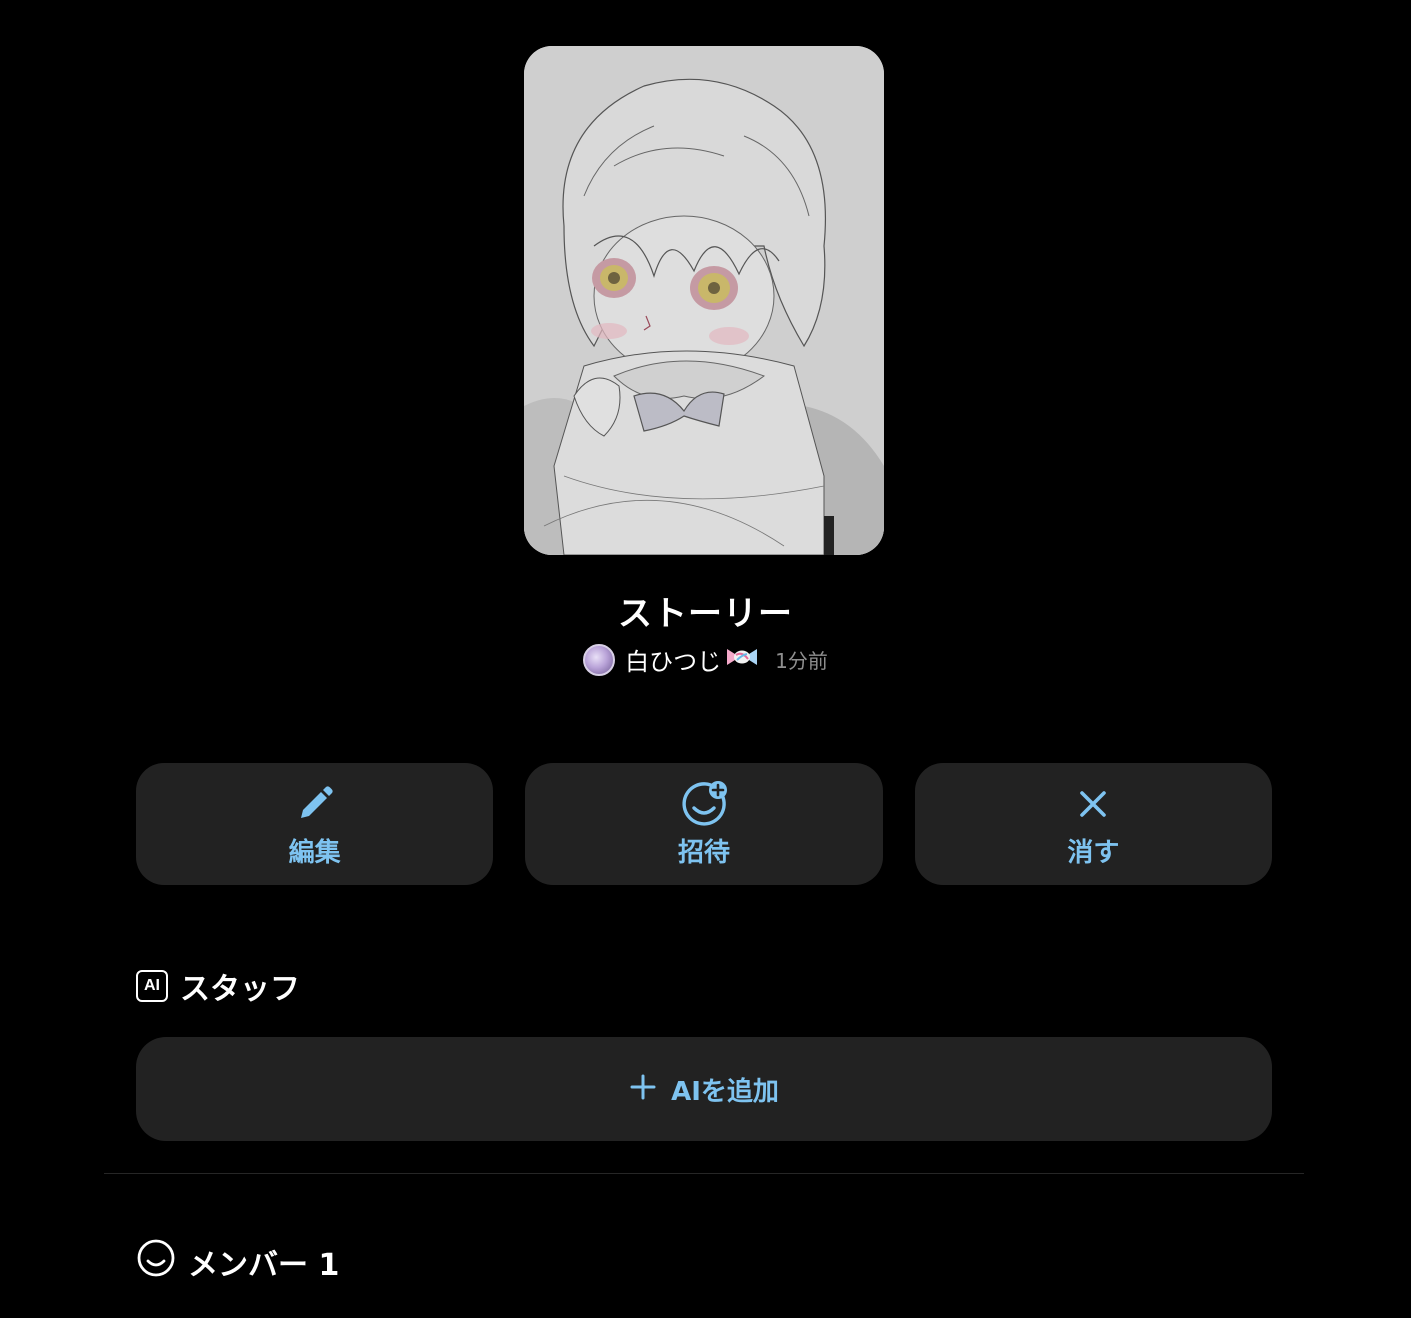 This screenshot has height=1318, width=1411. Describe the element at coordinates (704, 1173) in the screenshot. I see `section-divider` at that location.